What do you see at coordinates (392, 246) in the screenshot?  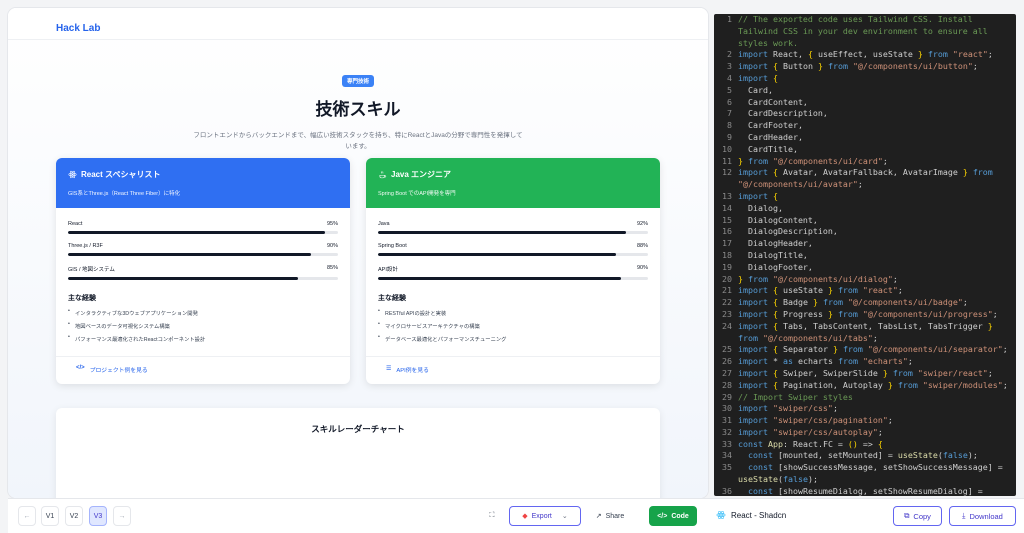 I see `skill-name: Spring Boot` at bounding box center [392, 246].